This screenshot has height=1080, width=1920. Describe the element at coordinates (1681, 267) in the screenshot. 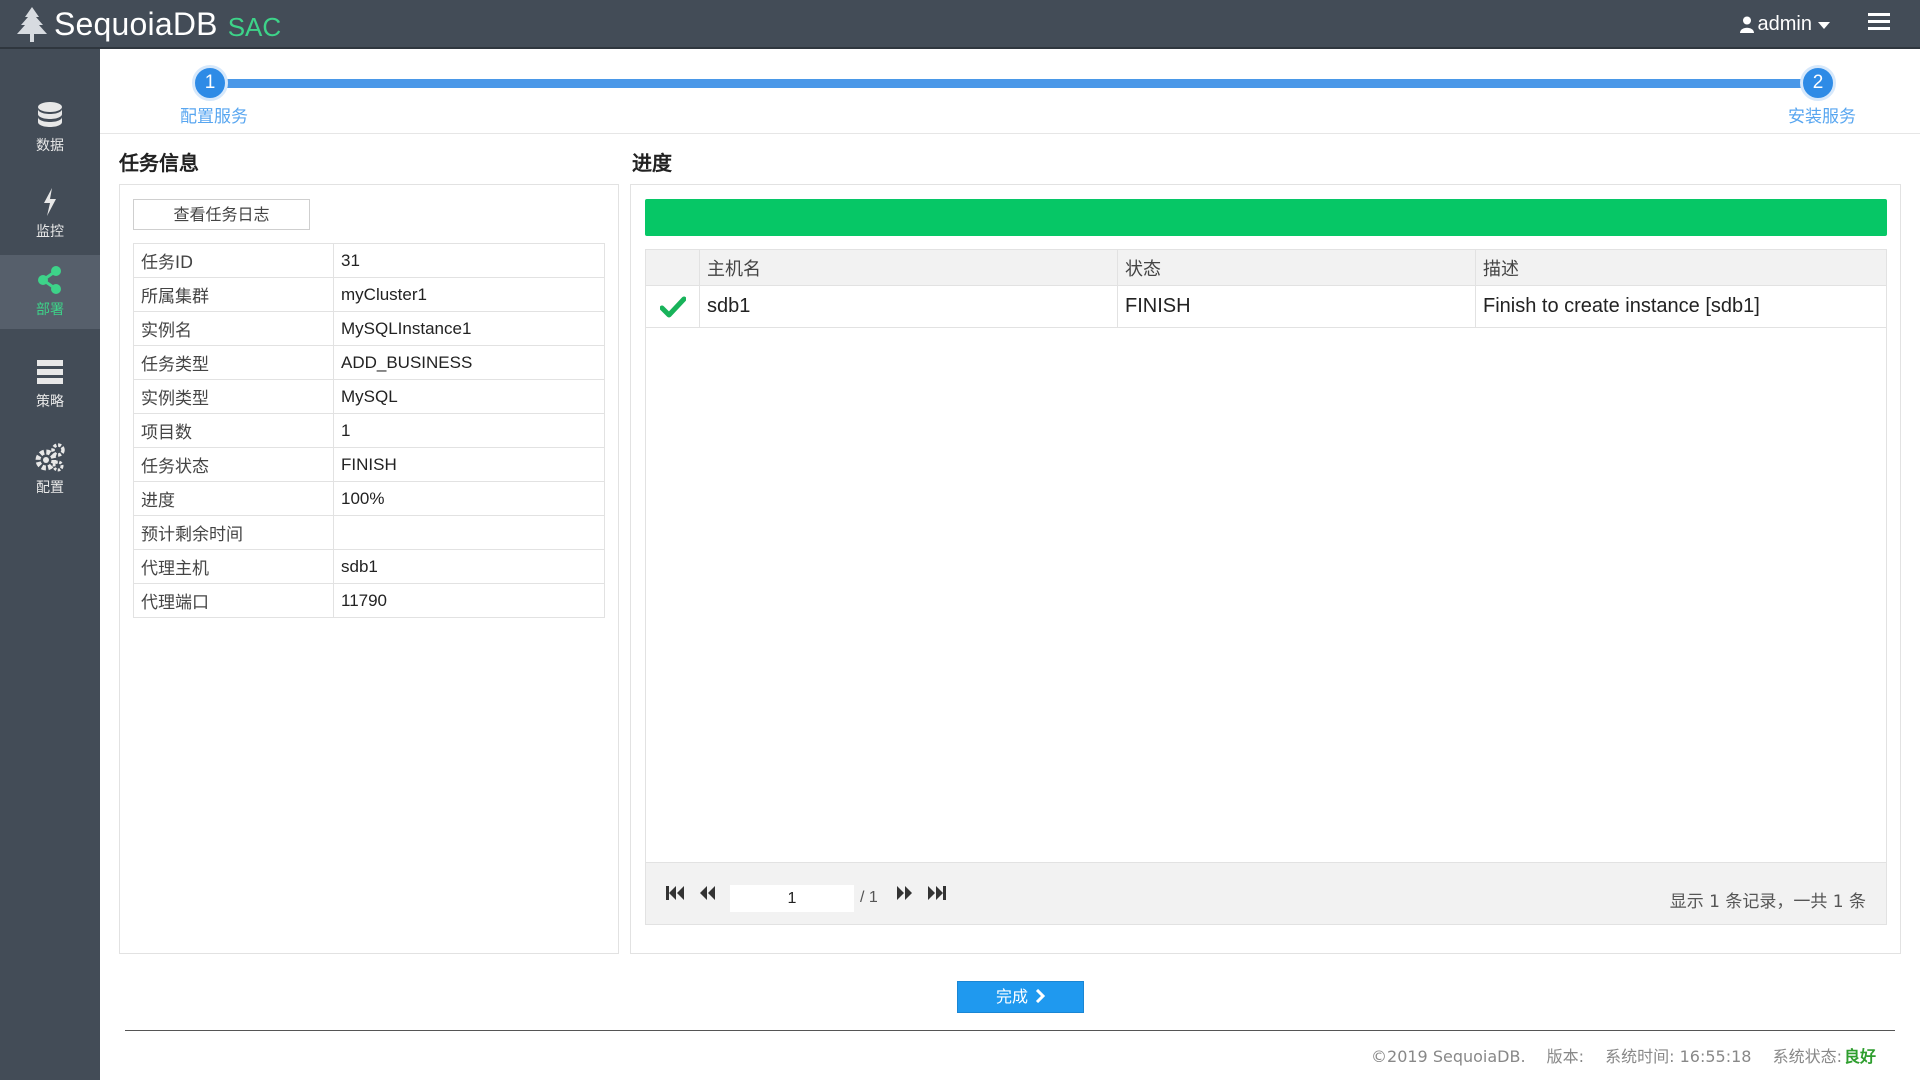

I see `header-description: 描述` at that location.